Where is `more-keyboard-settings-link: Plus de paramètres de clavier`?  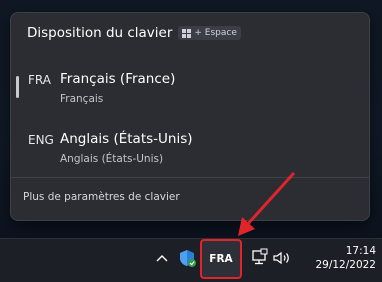
more-keyboard-settings-link: Plus de paramètres de clavier is located at coordinates (101, 197).